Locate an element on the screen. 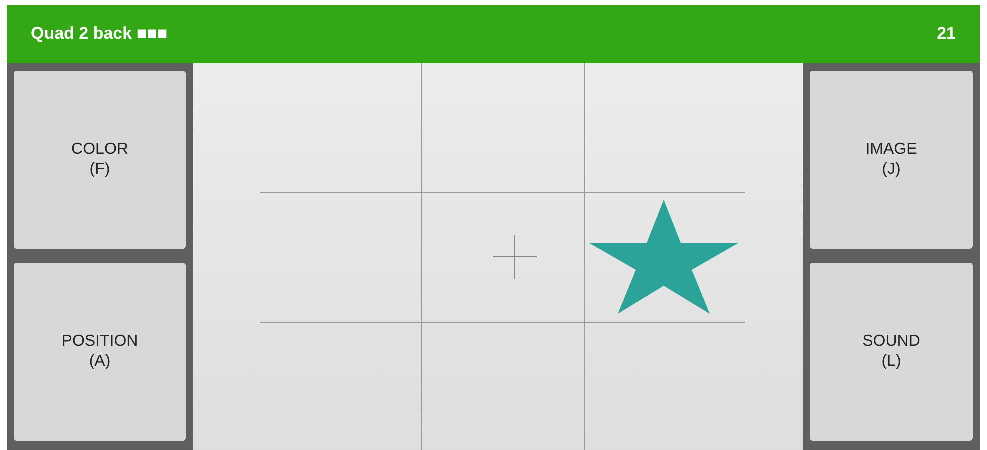  header-title: Quad 2 back ■■■ is located at coordinates (99, 34).